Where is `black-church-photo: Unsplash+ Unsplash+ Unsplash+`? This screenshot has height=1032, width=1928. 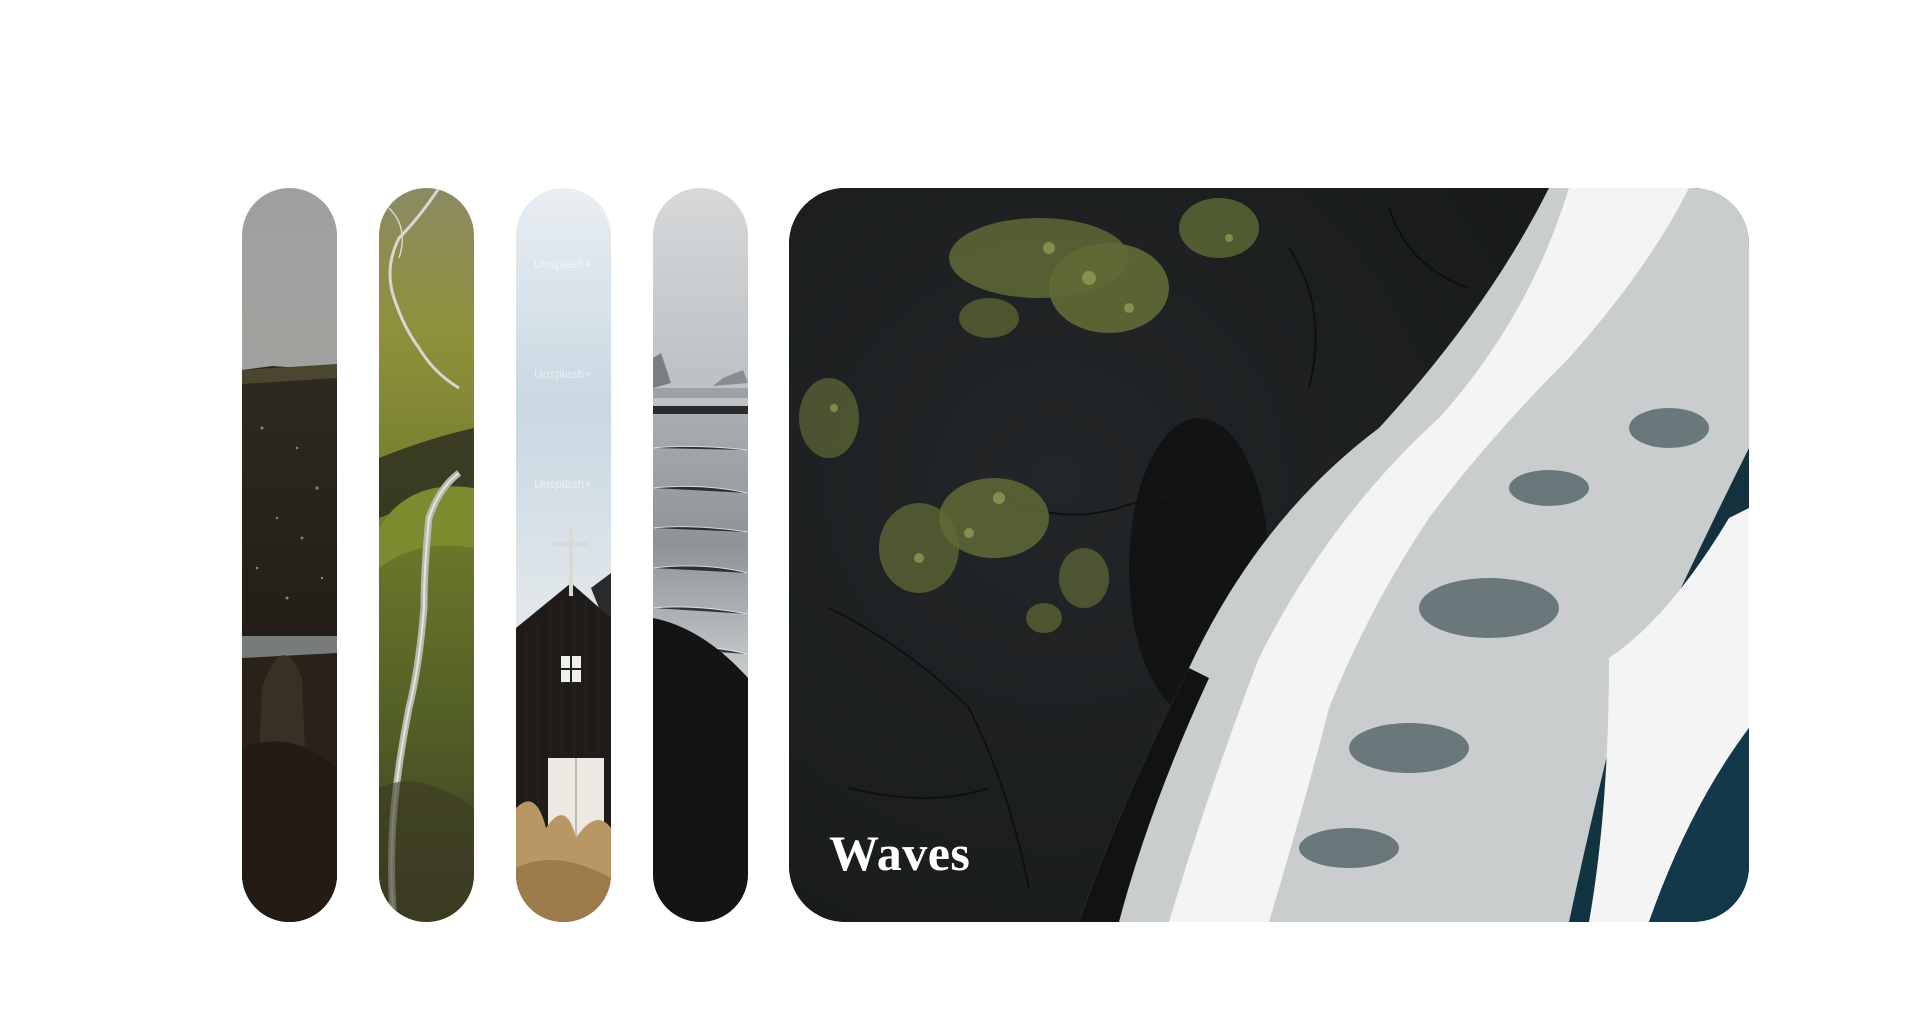 black-church-photo: Unsplash+ Unsplash+ Unsplash+ is located at coordinates (563, 555).